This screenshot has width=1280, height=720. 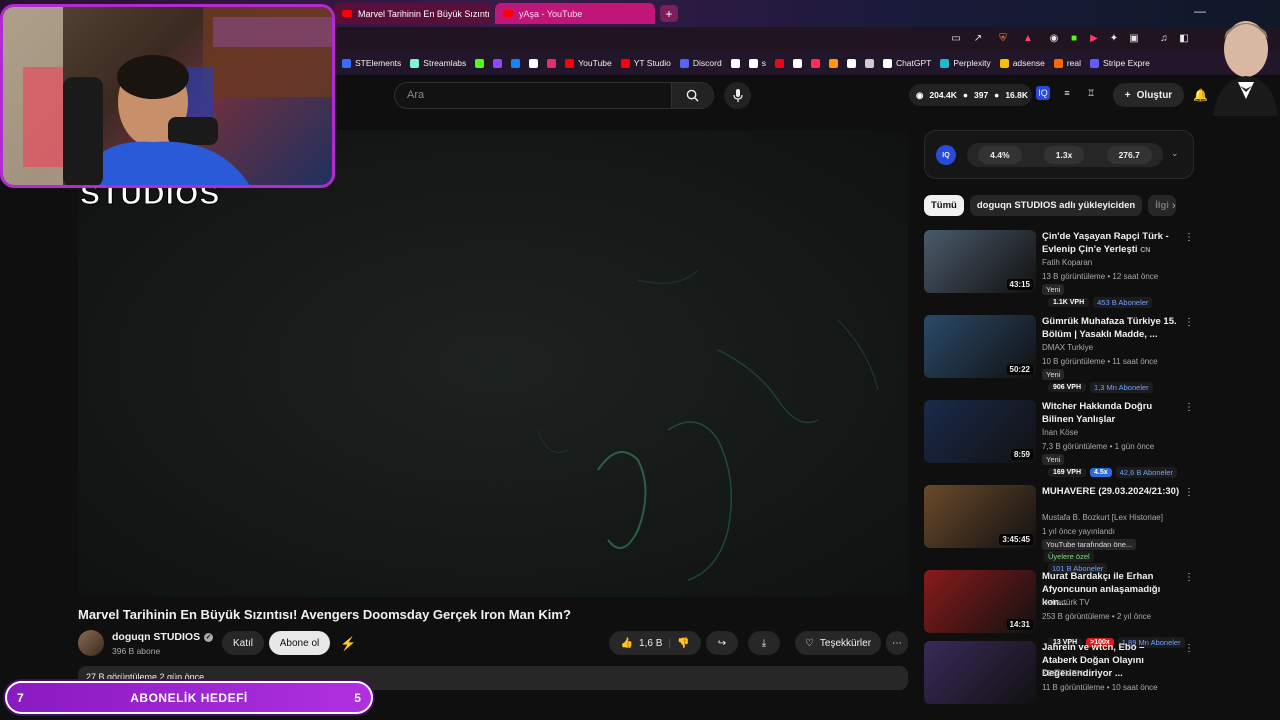 What do you see at coordinates (1074, 39) in the screenshot?
I see `extension-green-icon: ■` at bounding box center [1074, 39].